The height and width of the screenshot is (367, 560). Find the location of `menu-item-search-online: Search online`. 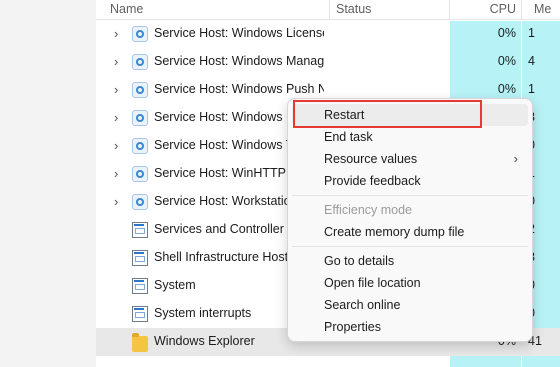

menu-item-search-online: Search online is located at coordinates (410, 305).